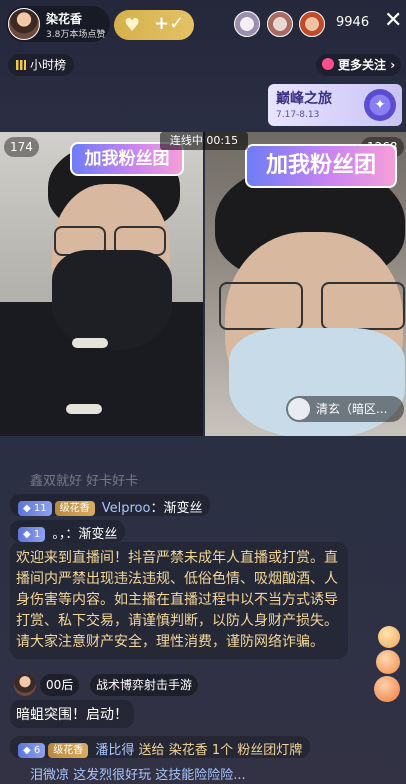  Describe the element at coordinates (393, 21) in the screenshot. I see `close-icon: ✕` at that location.